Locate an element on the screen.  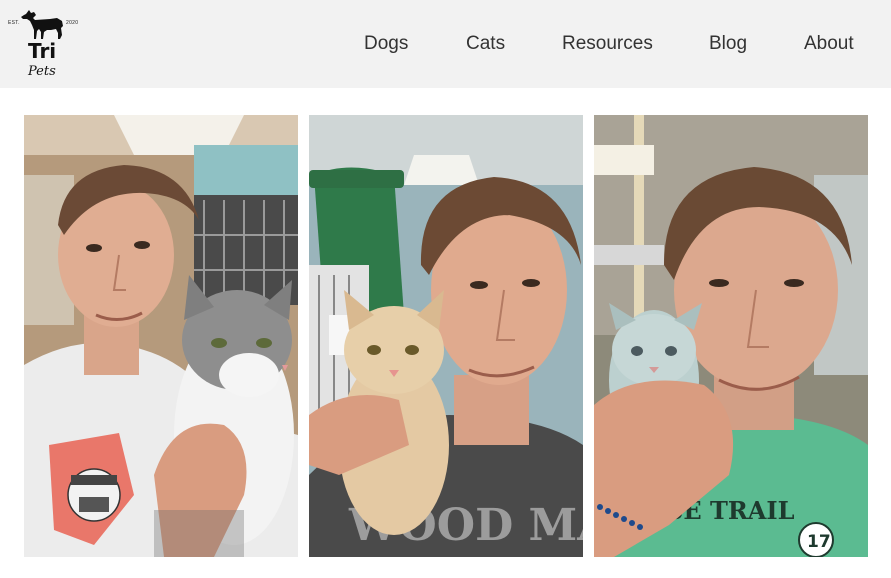
logo-tagline-text: Pets is located at coordinates (42, 71).